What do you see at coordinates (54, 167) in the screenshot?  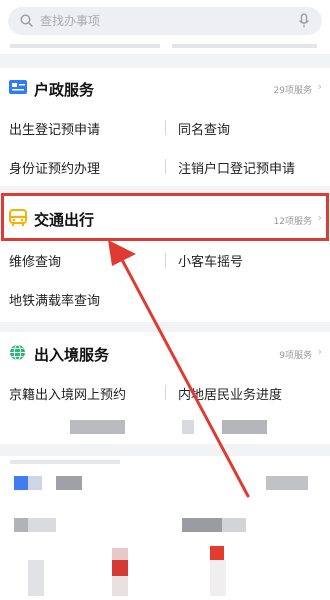 I see `service-item: 身份证预约办理` at bounding box center [54, 167].